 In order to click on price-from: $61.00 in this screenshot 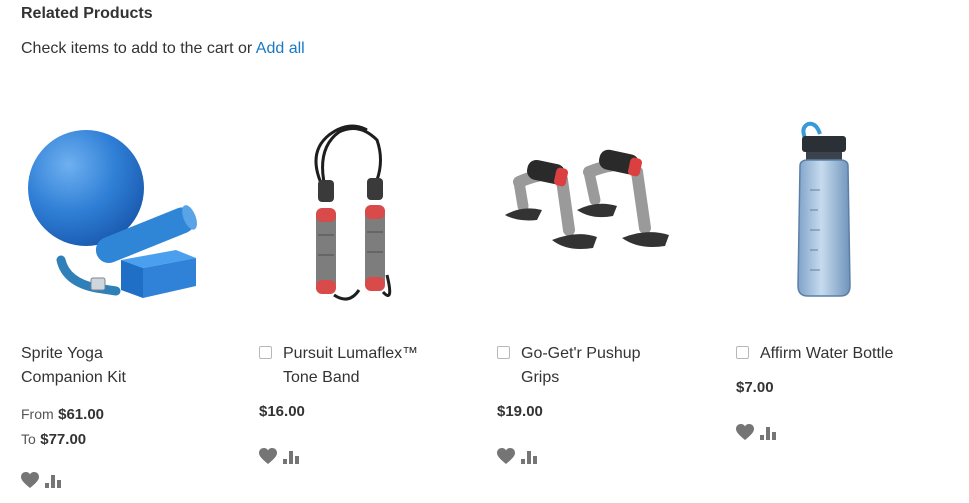, I will do `click(81, 414)`.